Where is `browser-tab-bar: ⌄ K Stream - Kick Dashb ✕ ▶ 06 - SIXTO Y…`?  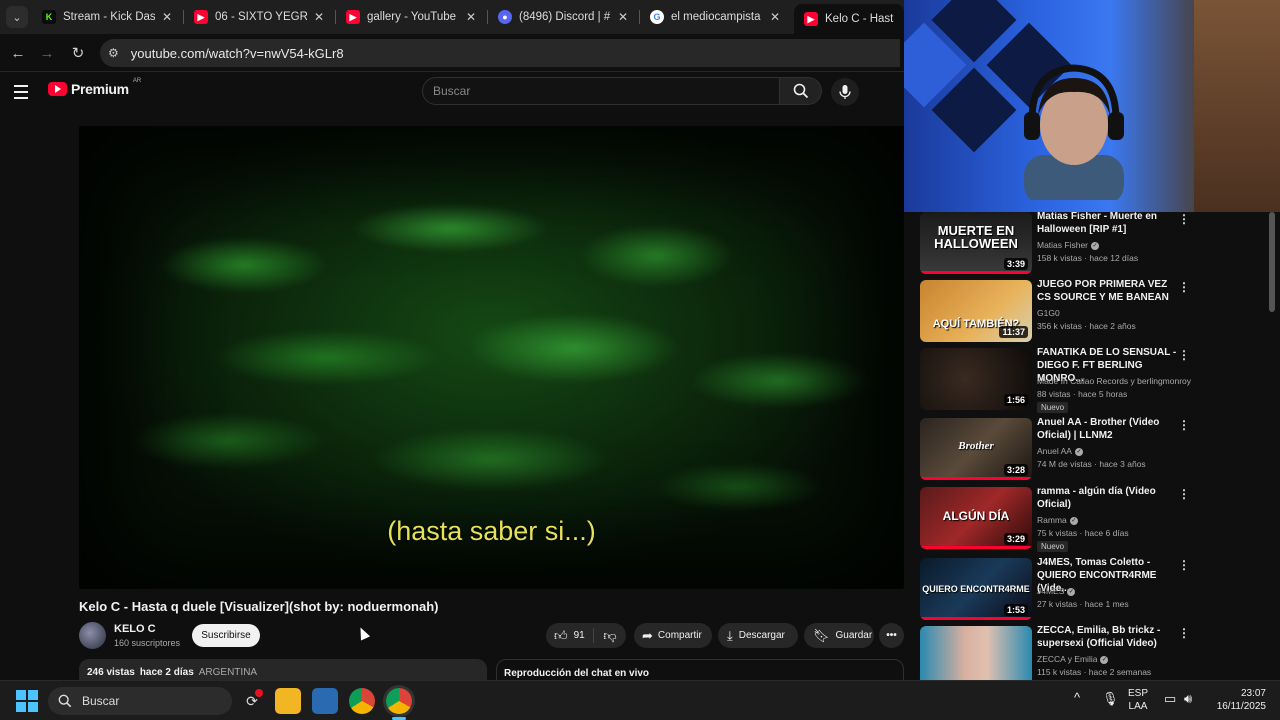
browser-tab-bar: ⌄ K Stream - Kick Dashb ✕ ▶ 06 - SIXTO Y… is located at coordinates (452, 17).